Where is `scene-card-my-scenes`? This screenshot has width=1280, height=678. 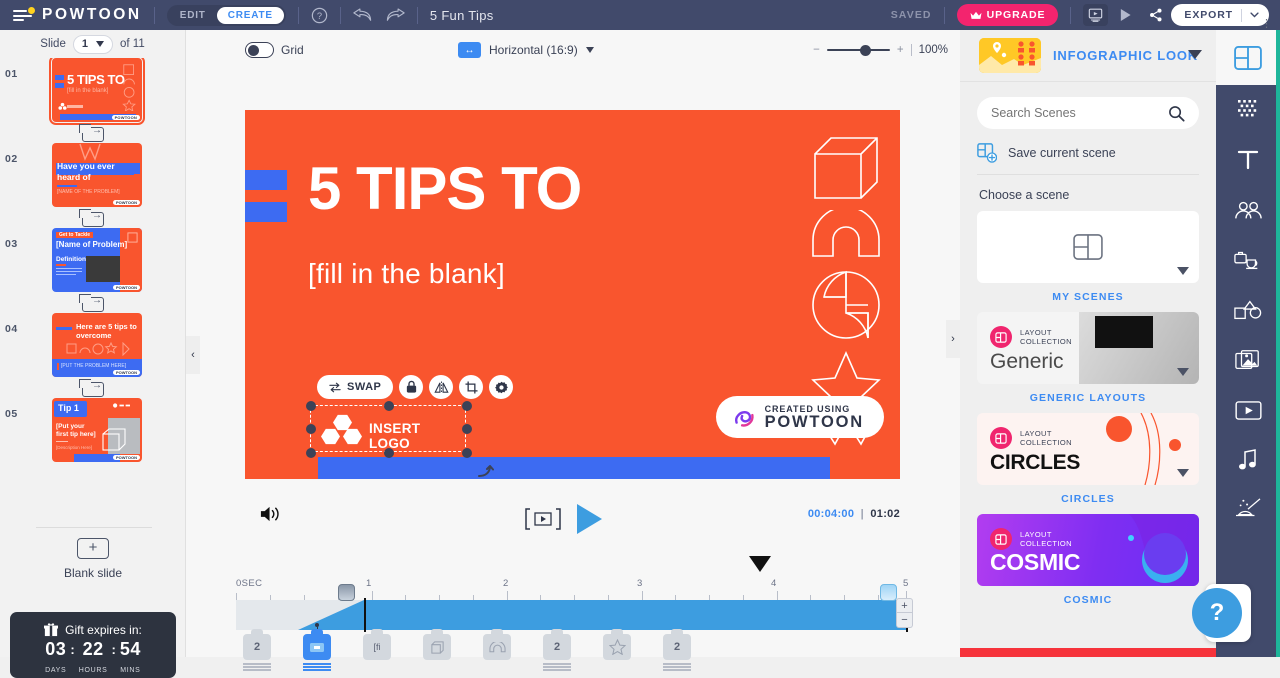
scene-card-my-scenes is located at coordinates (1088, 247).